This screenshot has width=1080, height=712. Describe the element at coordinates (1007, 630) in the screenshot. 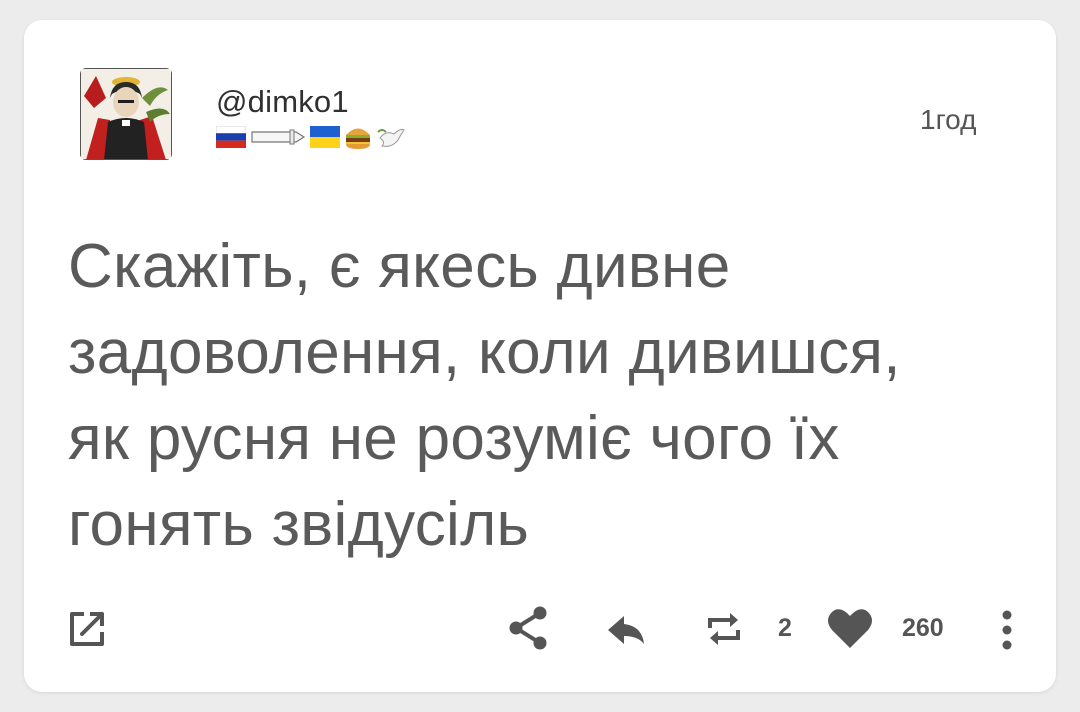

I see `more-vertical-icon` at that location.